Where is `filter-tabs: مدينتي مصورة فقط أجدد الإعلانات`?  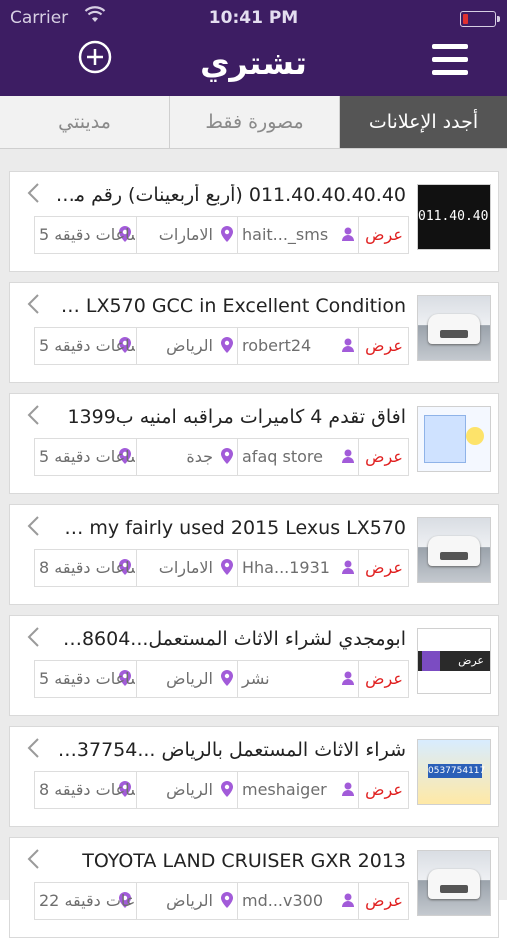
filter-tabs: مدينتي مصورة فقط أجدد الإعلانات is located at coordinates (253, 122).